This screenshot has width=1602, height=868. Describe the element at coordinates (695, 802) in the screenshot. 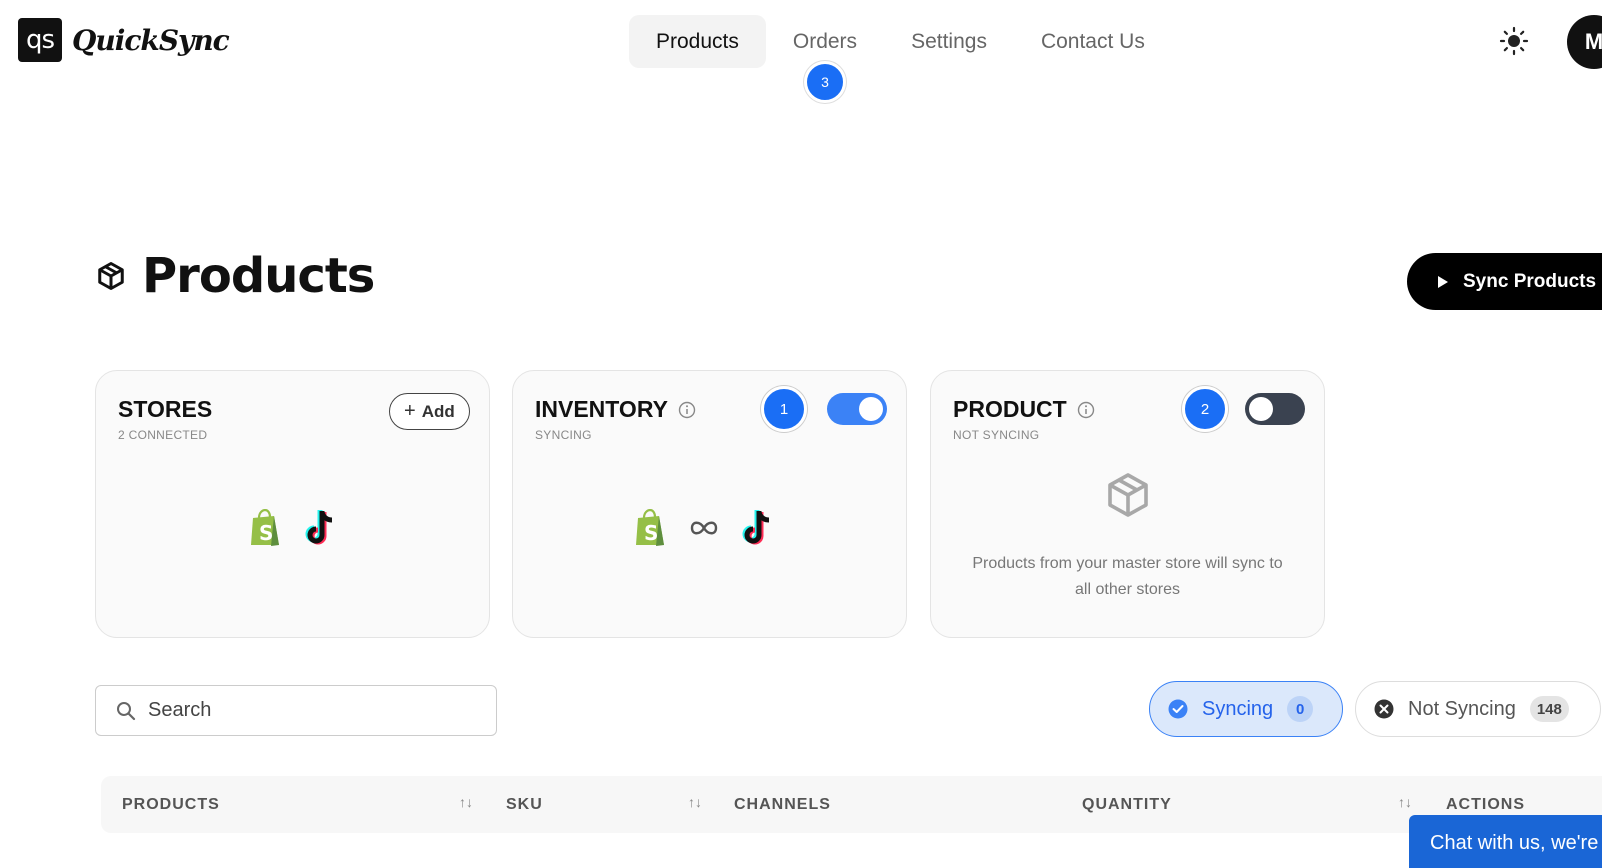

I see `sort-sku-icon: ↑↓` at that location.